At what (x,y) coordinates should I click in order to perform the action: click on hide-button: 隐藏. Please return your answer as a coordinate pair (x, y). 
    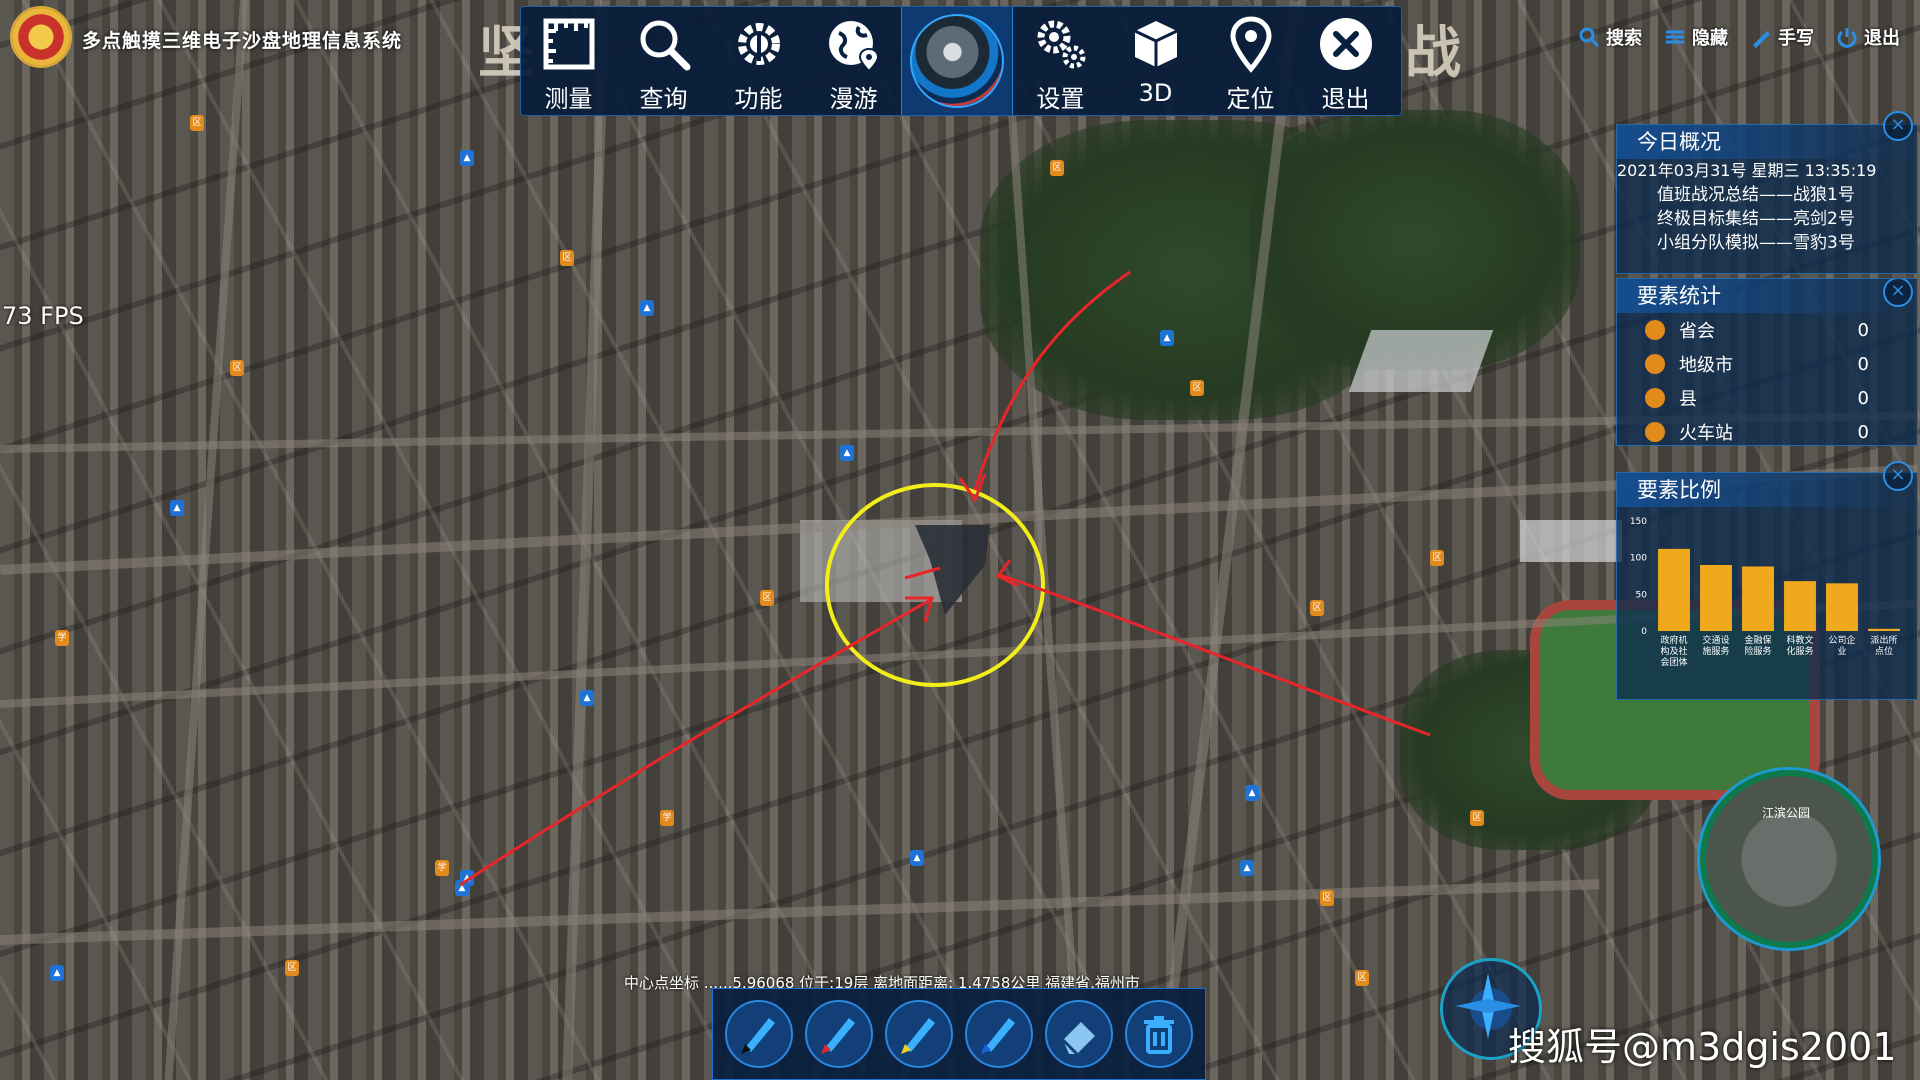
    Looking at the image, I should click on (1696, 37).